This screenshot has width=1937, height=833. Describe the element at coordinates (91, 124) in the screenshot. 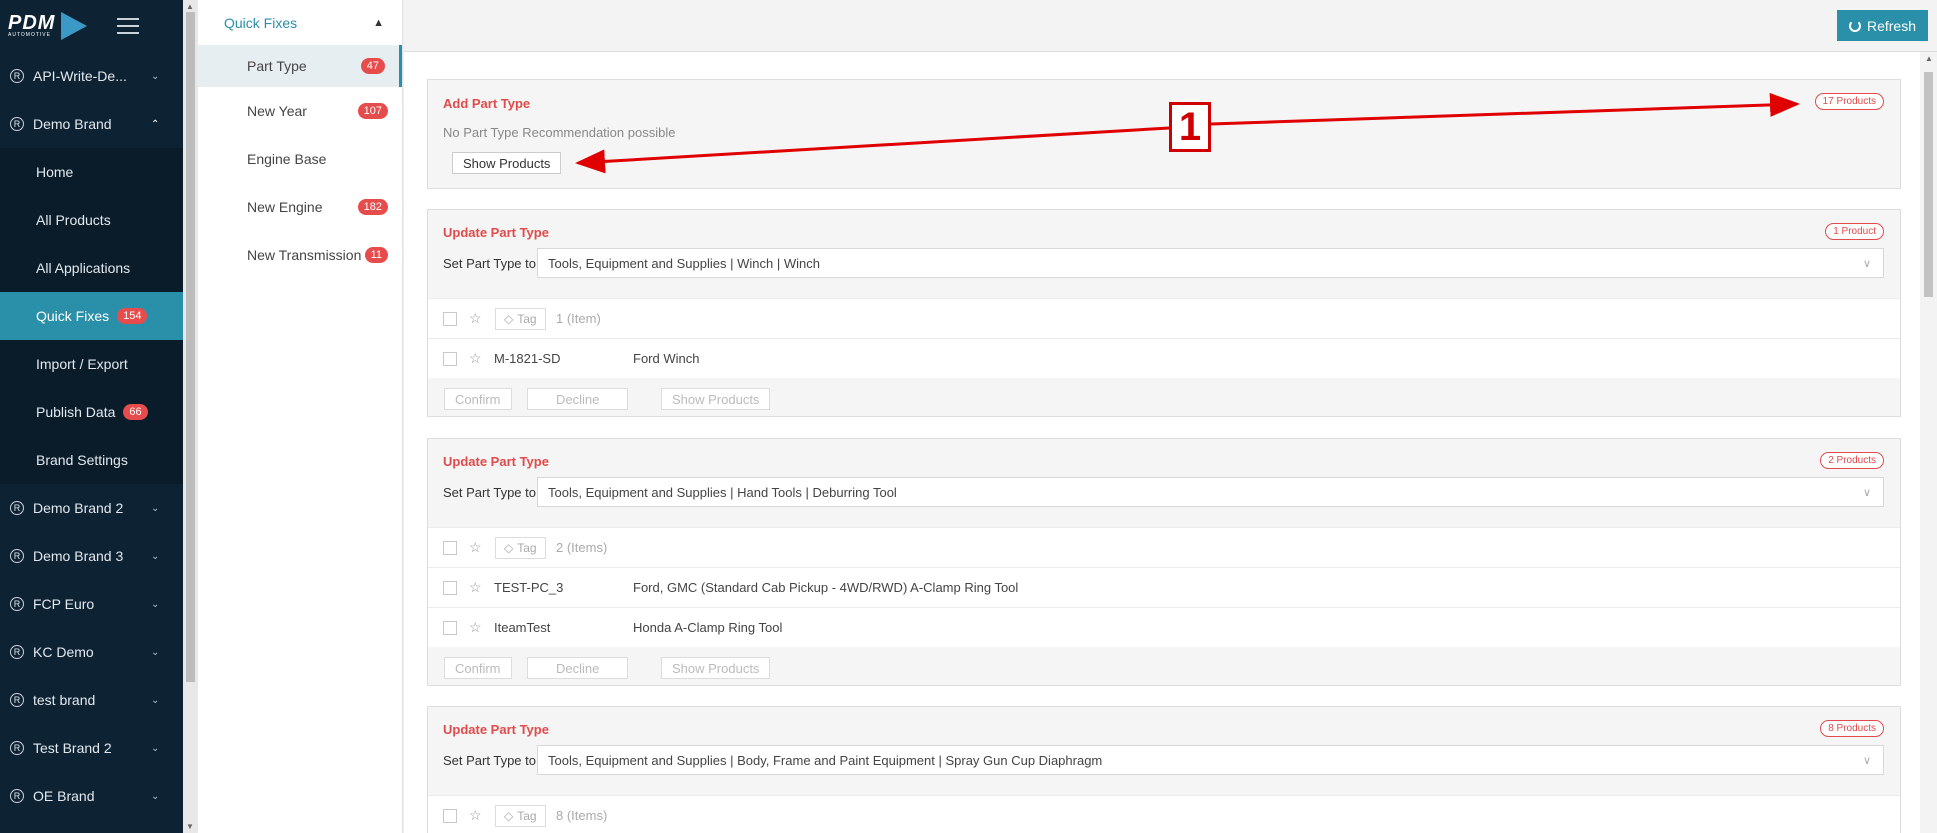

I see `sidebar-item-demo-brand: R Demo Brand ⌃` at that location.